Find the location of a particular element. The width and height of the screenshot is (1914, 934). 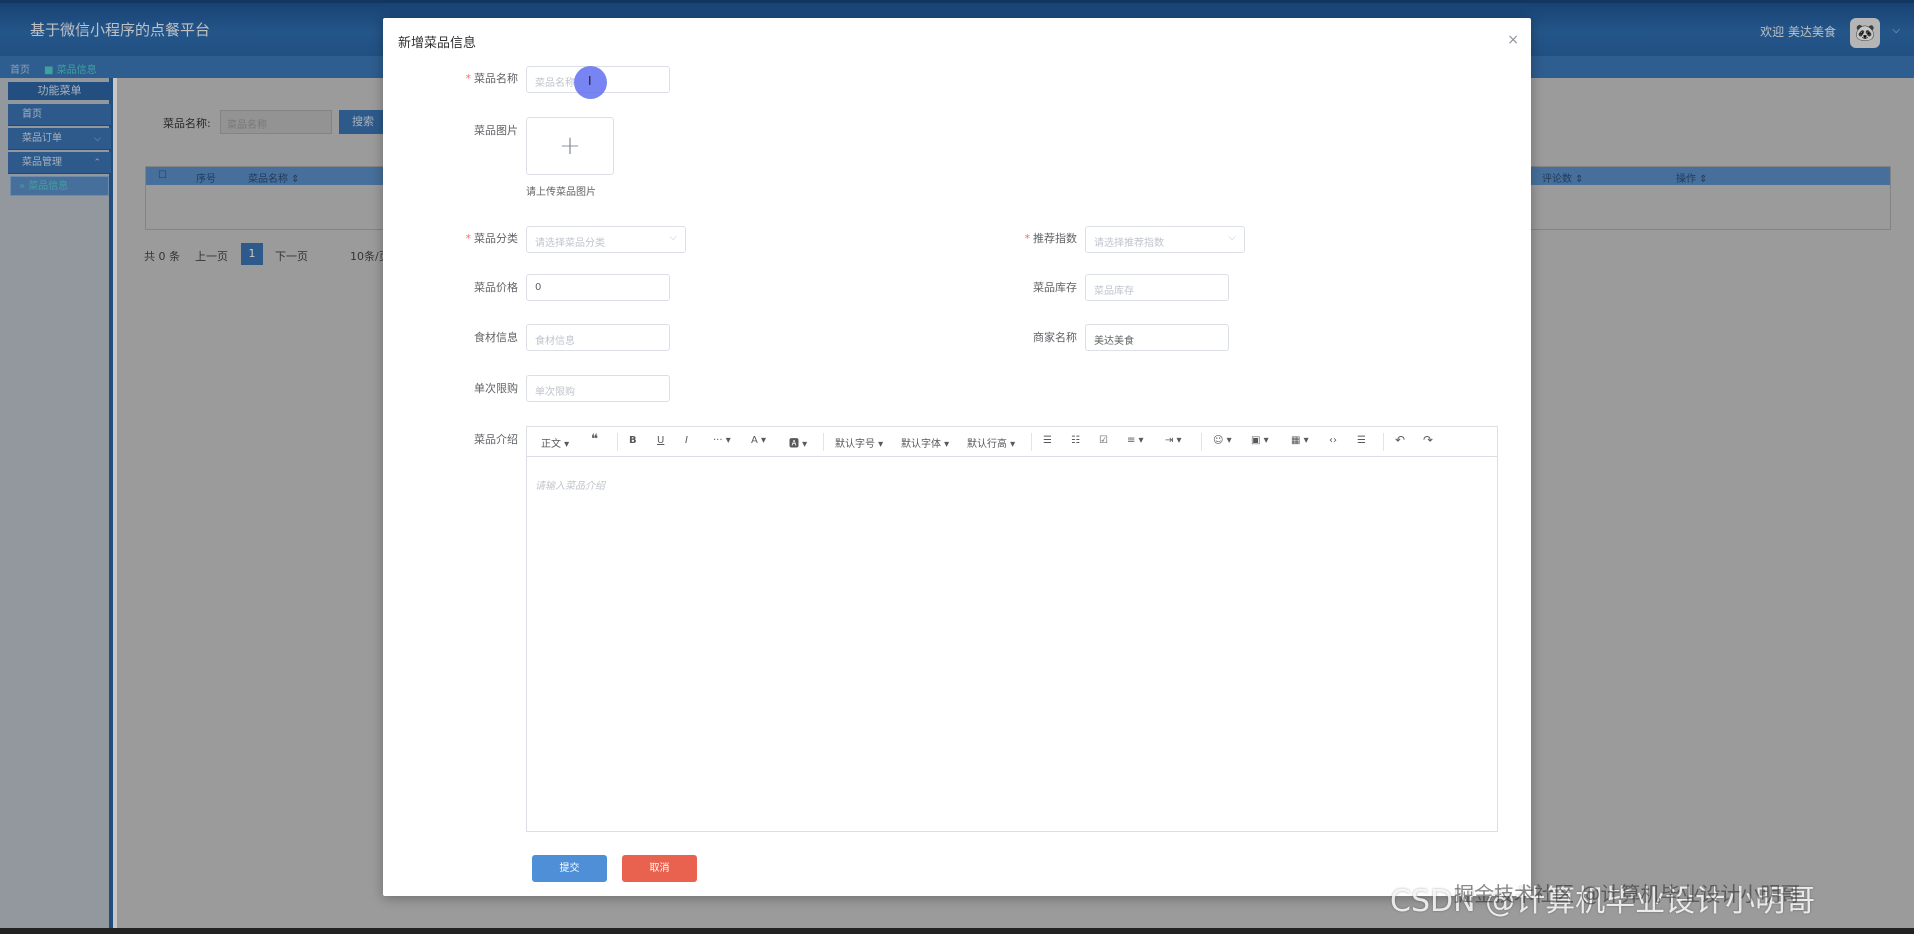

submit-button: 提交 is located at coordinates (569, 868).